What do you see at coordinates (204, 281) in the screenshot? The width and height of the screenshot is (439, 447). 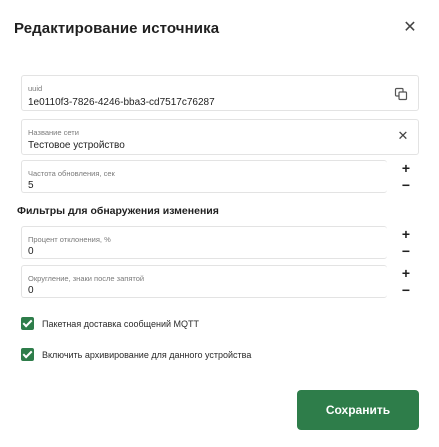 I see `rounding-field: Округление, знаки после запятой` at bounding box center [204, 281].